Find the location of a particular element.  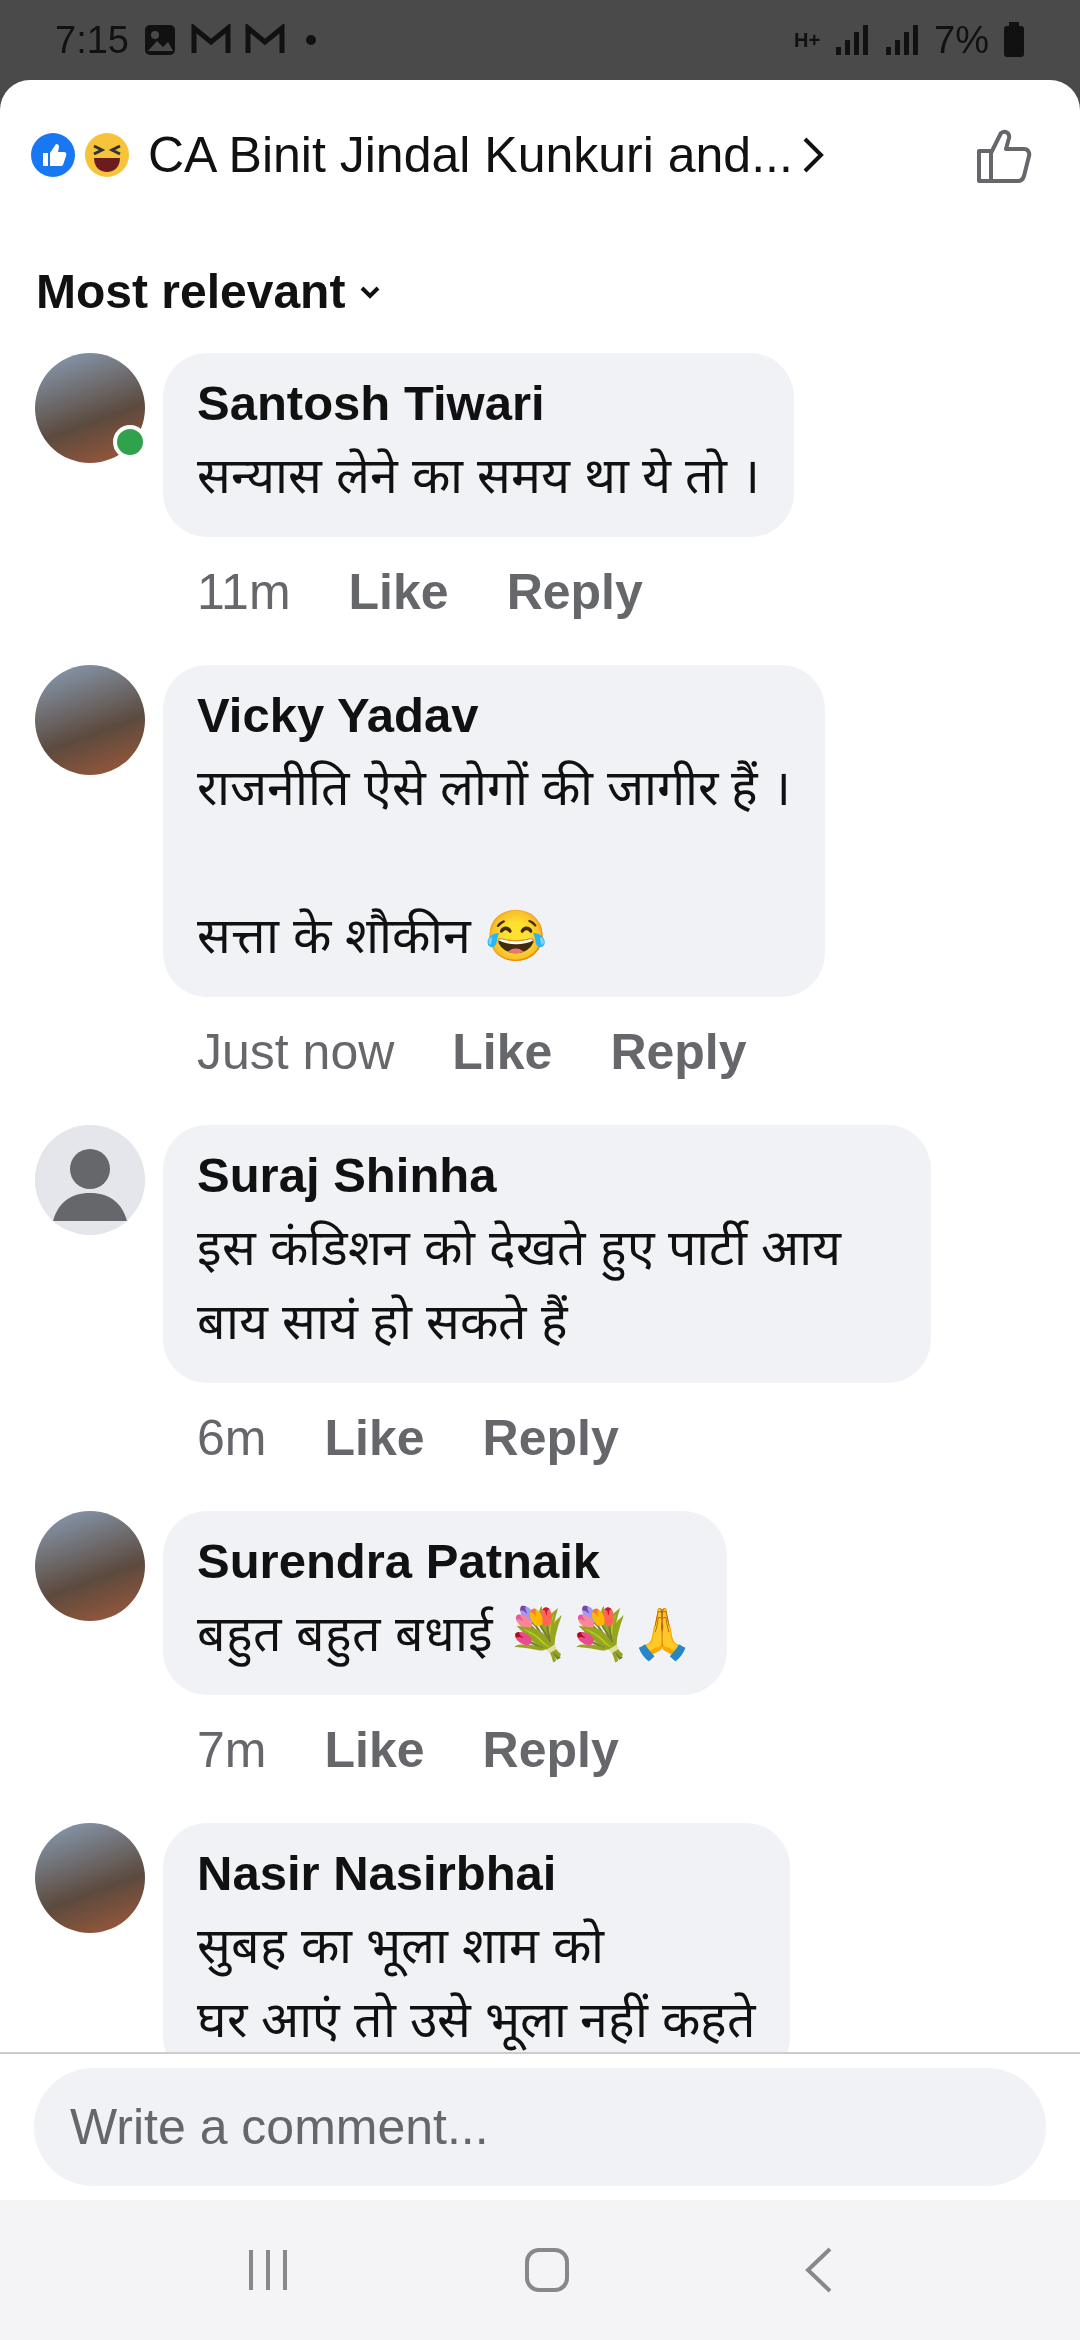

comment-time: 11m is located at coordinates (244, 592).